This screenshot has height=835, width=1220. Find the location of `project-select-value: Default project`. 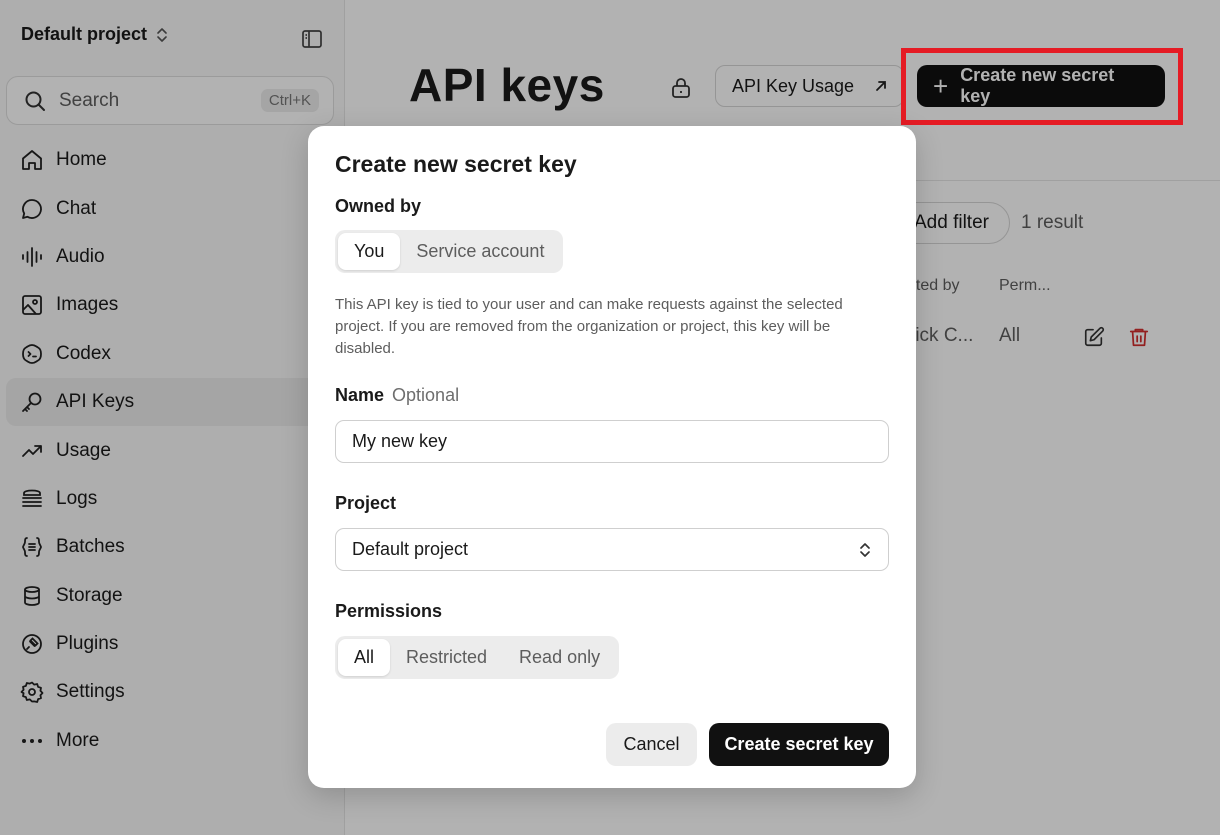

project-select-value: Default project is located at coordinates (410, 549).